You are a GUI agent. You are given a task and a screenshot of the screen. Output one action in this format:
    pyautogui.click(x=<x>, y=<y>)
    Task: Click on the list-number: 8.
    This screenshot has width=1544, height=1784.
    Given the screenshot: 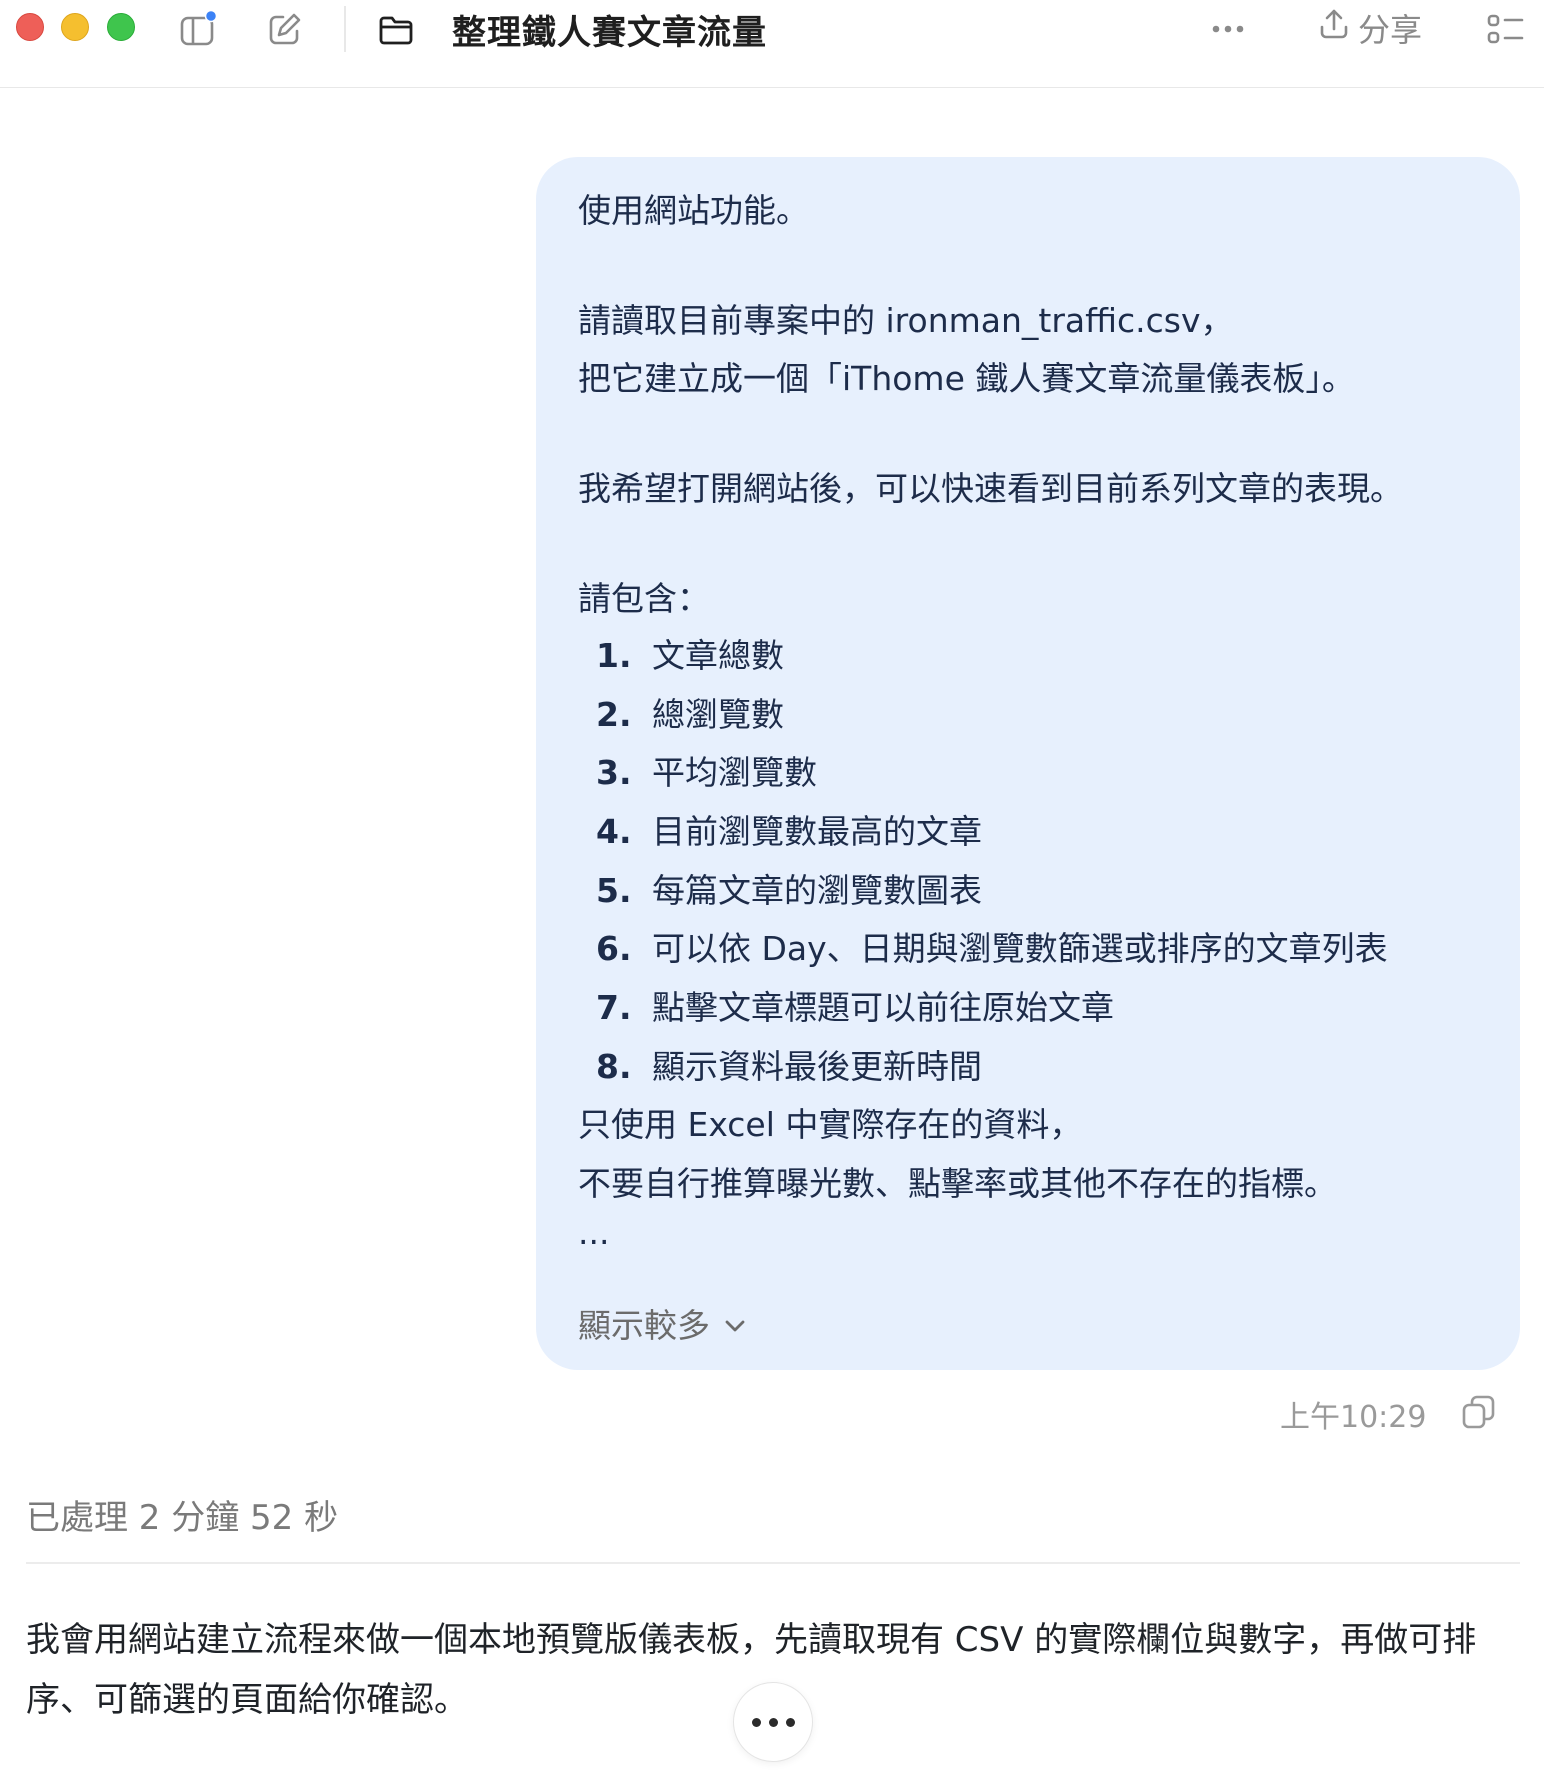 What is the action you would take?
    pyautogui.click(x=614, y=1066)
    